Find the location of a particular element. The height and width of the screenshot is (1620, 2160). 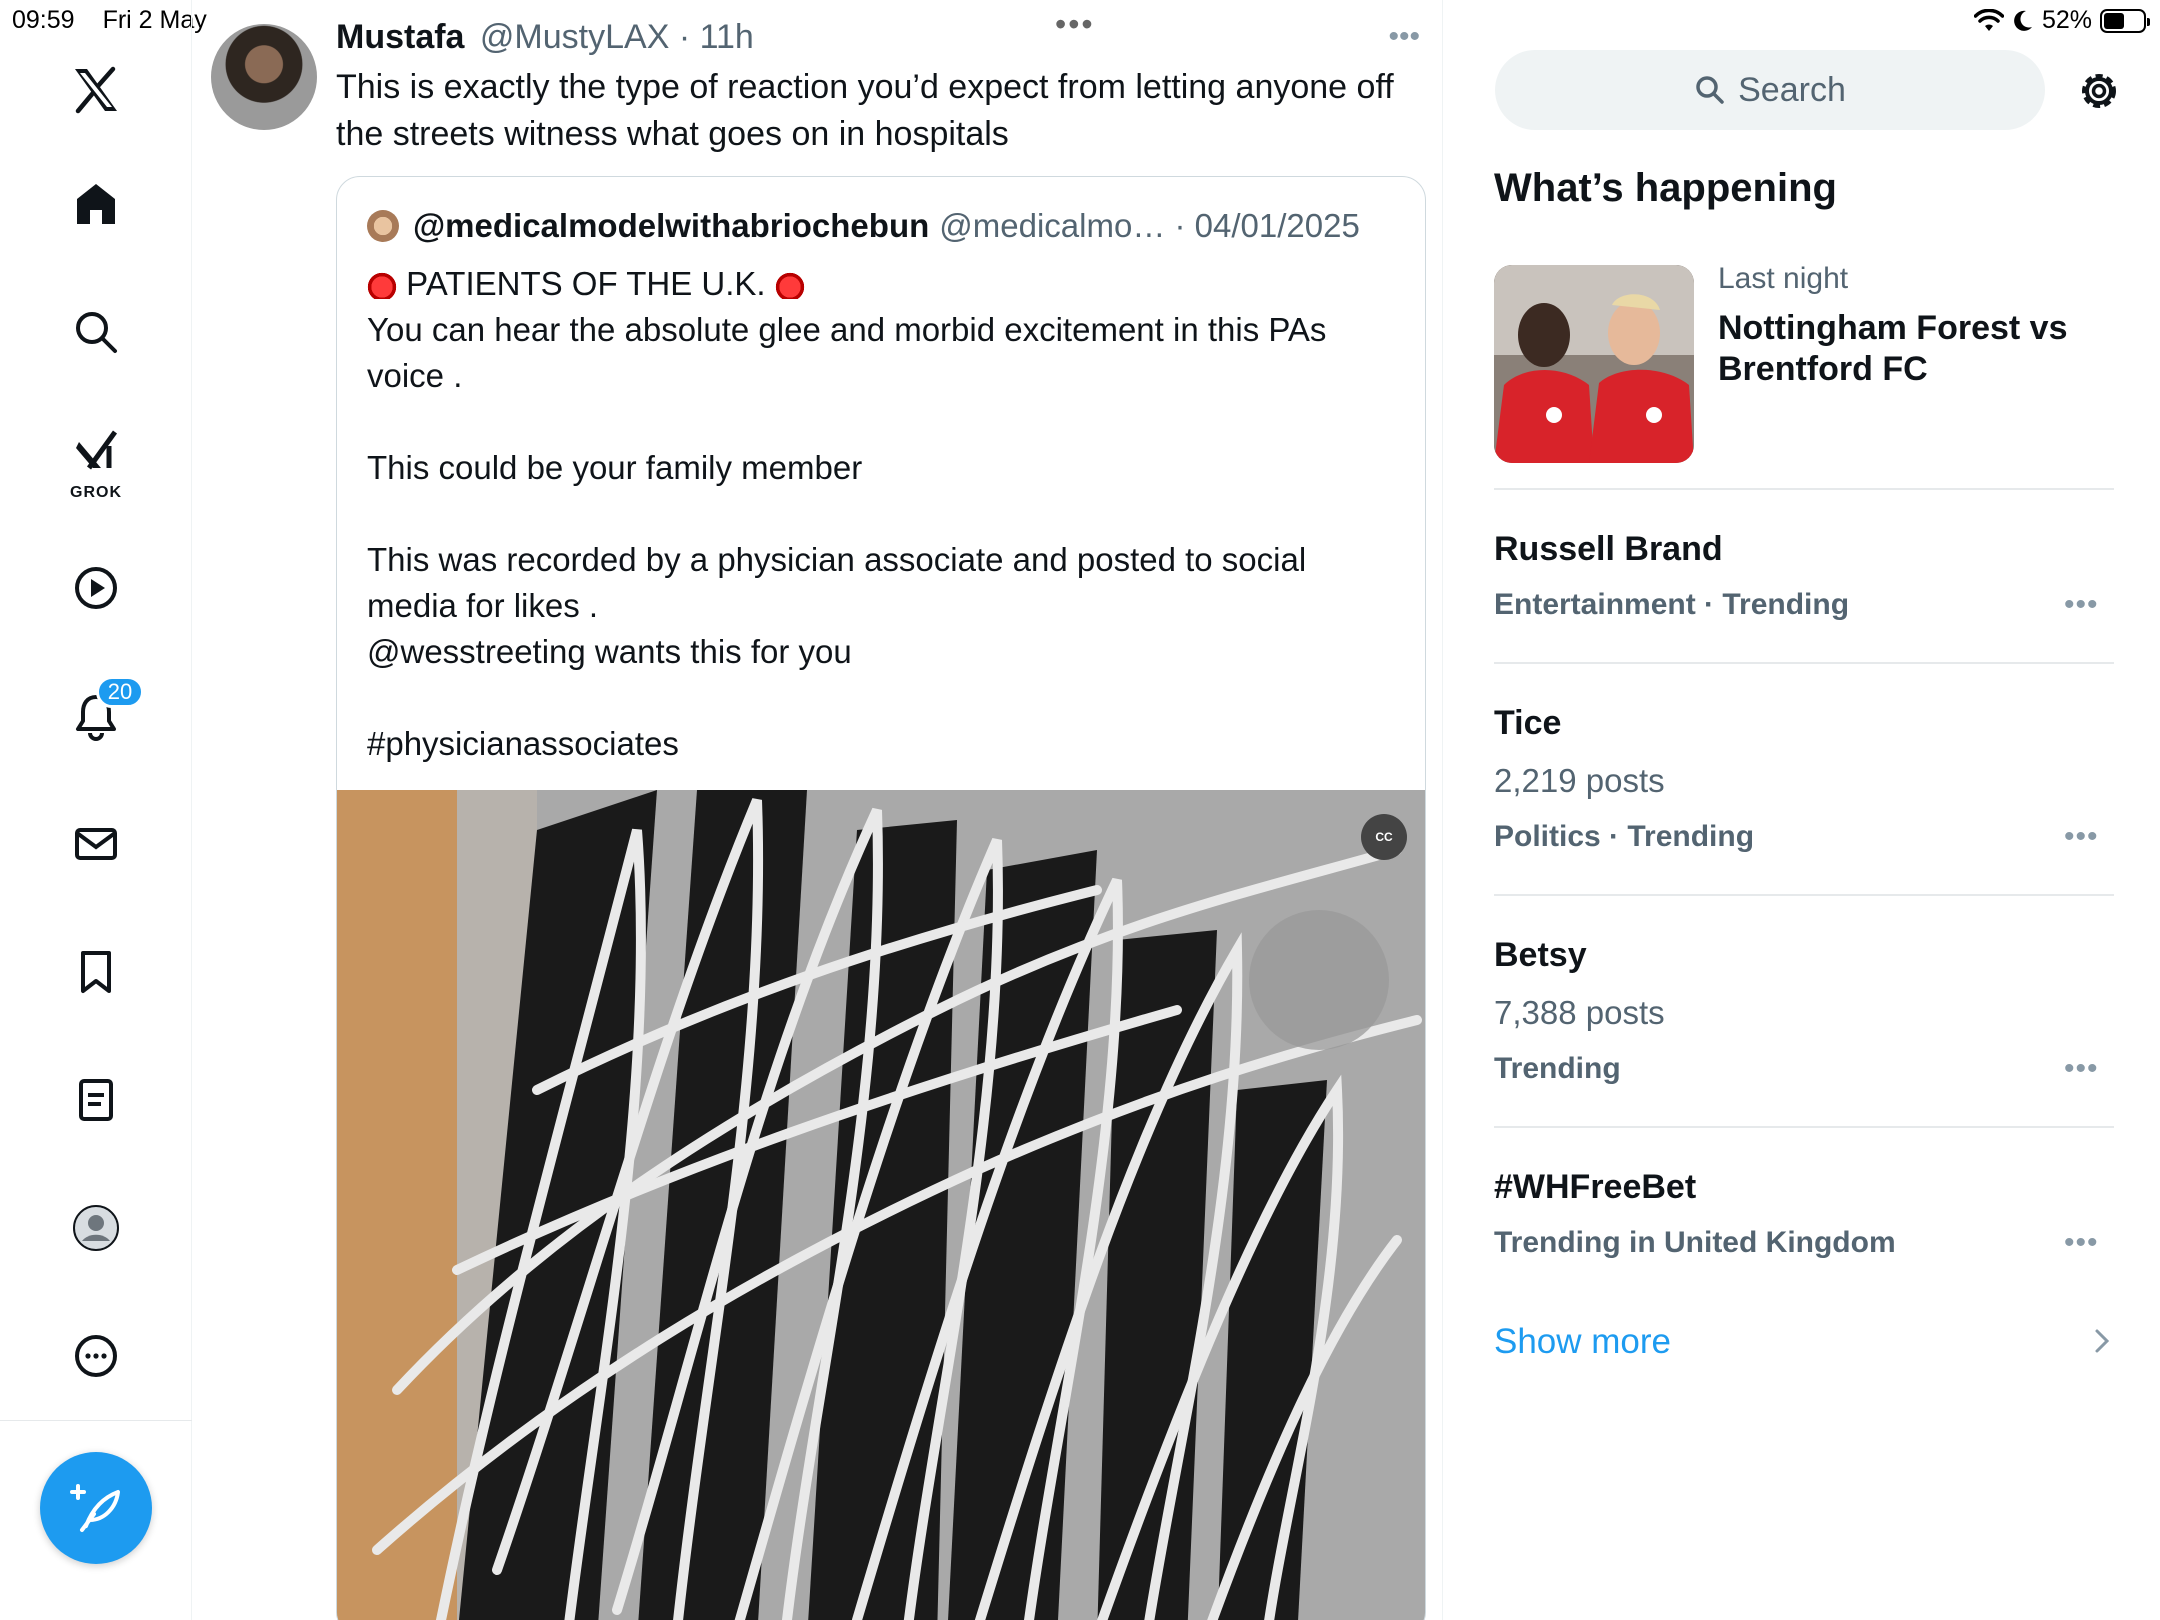

compose-feather-icon is located at coordinates (95, 1508).